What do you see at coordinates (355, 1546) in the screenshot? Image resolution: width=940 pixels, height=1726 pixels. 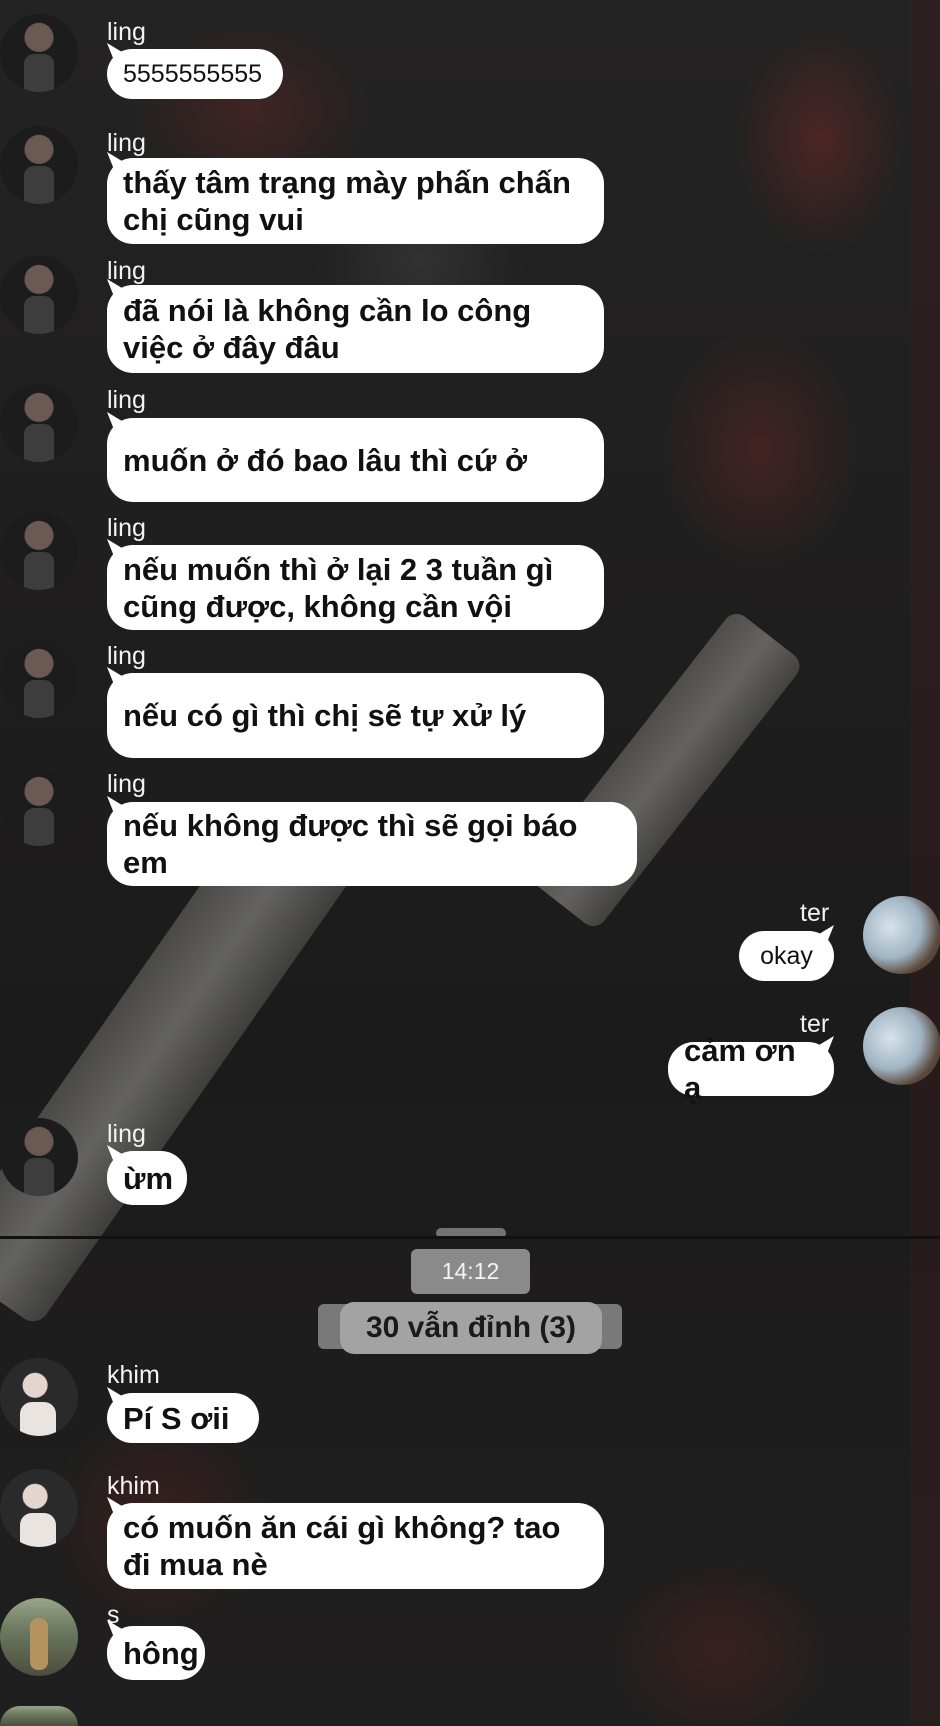 I see `message-bubble: có muốn ăn cái gì không? tao đi mua nè` at bounding box center [355, 1546].